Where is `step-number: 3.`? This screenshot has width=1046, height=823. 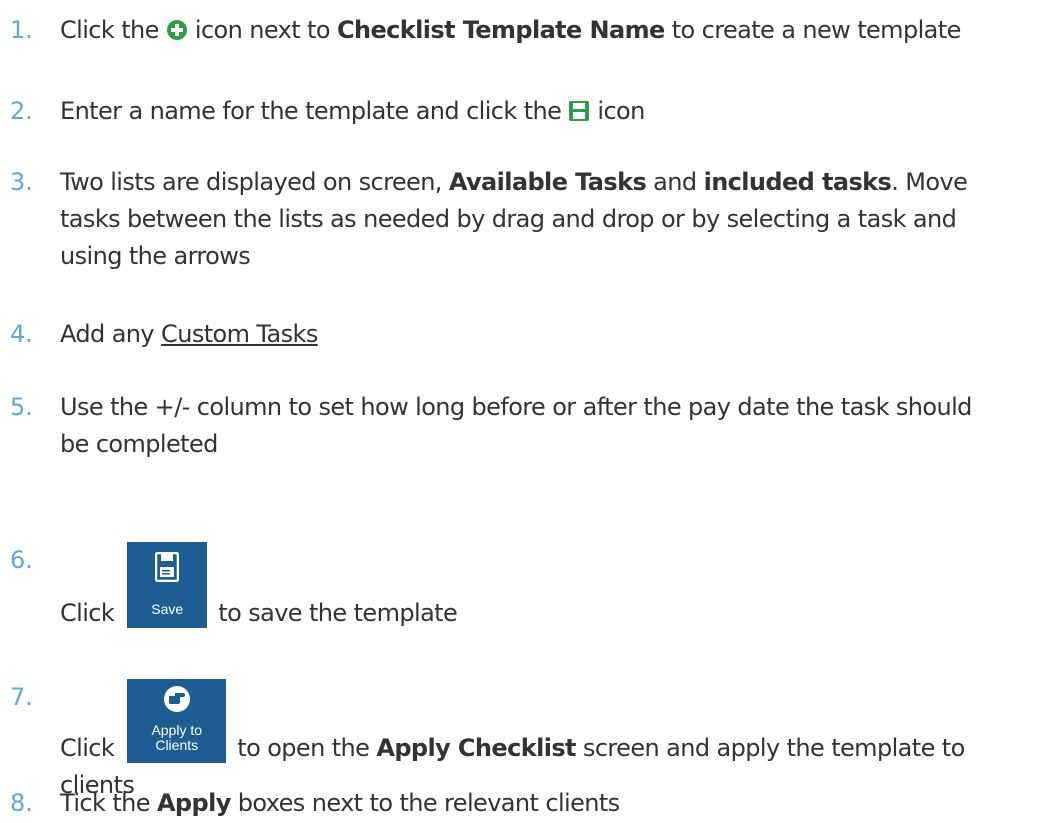 step-number: 3. is located at coordinates (21, 182).